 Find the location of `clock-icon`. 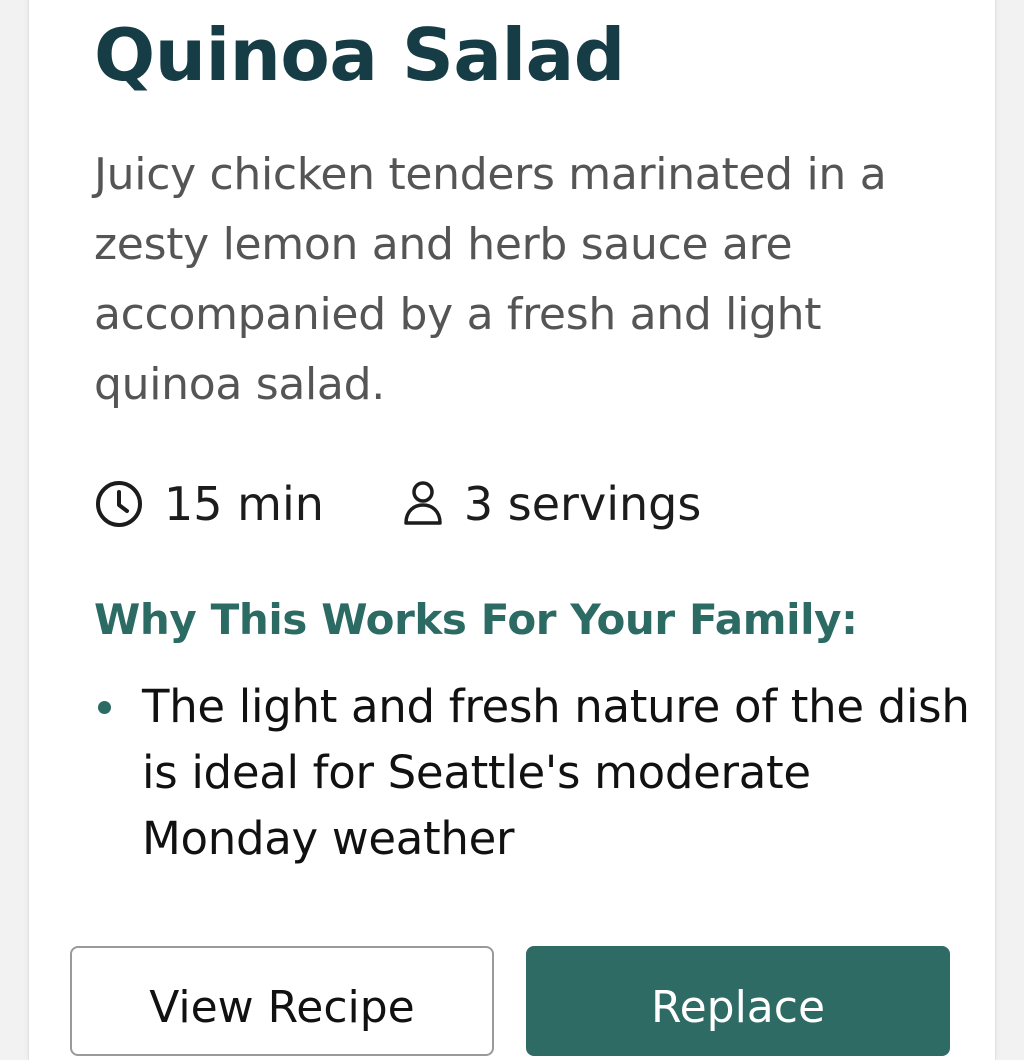

clock-icon is located at coordinates (119, 504).